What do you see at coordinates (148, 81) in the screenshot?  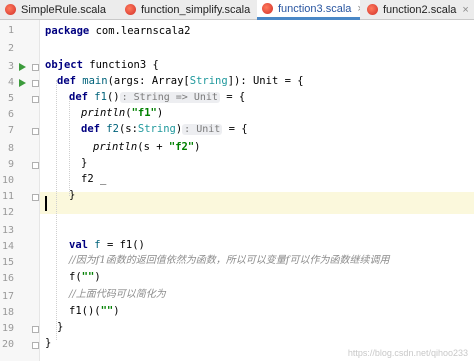 I see `code-text: (args: Array[` at bounding box center [148, 81].